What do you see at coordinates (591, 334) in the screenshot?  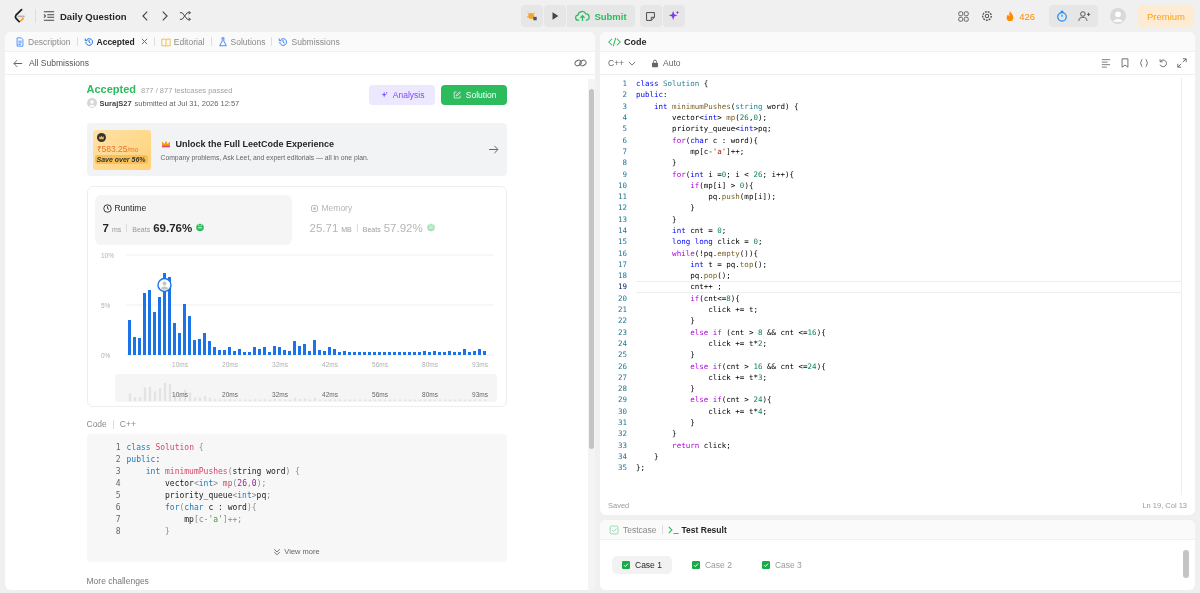 I see `scrollbar` at bounding box center [591, 334].